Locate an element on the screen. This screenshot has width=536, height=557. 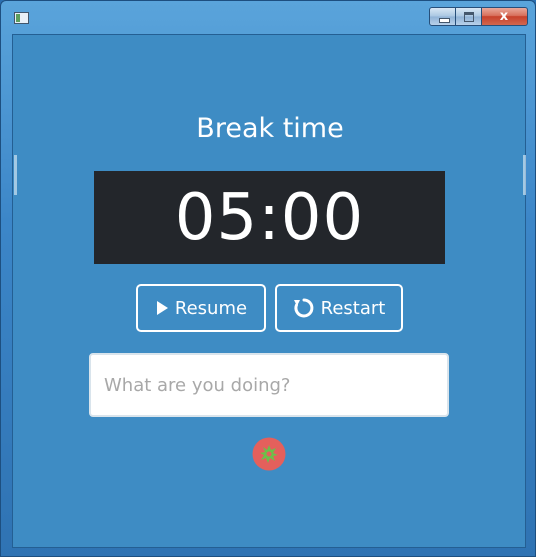
title-bar: x is located at coordinates (268, 17).